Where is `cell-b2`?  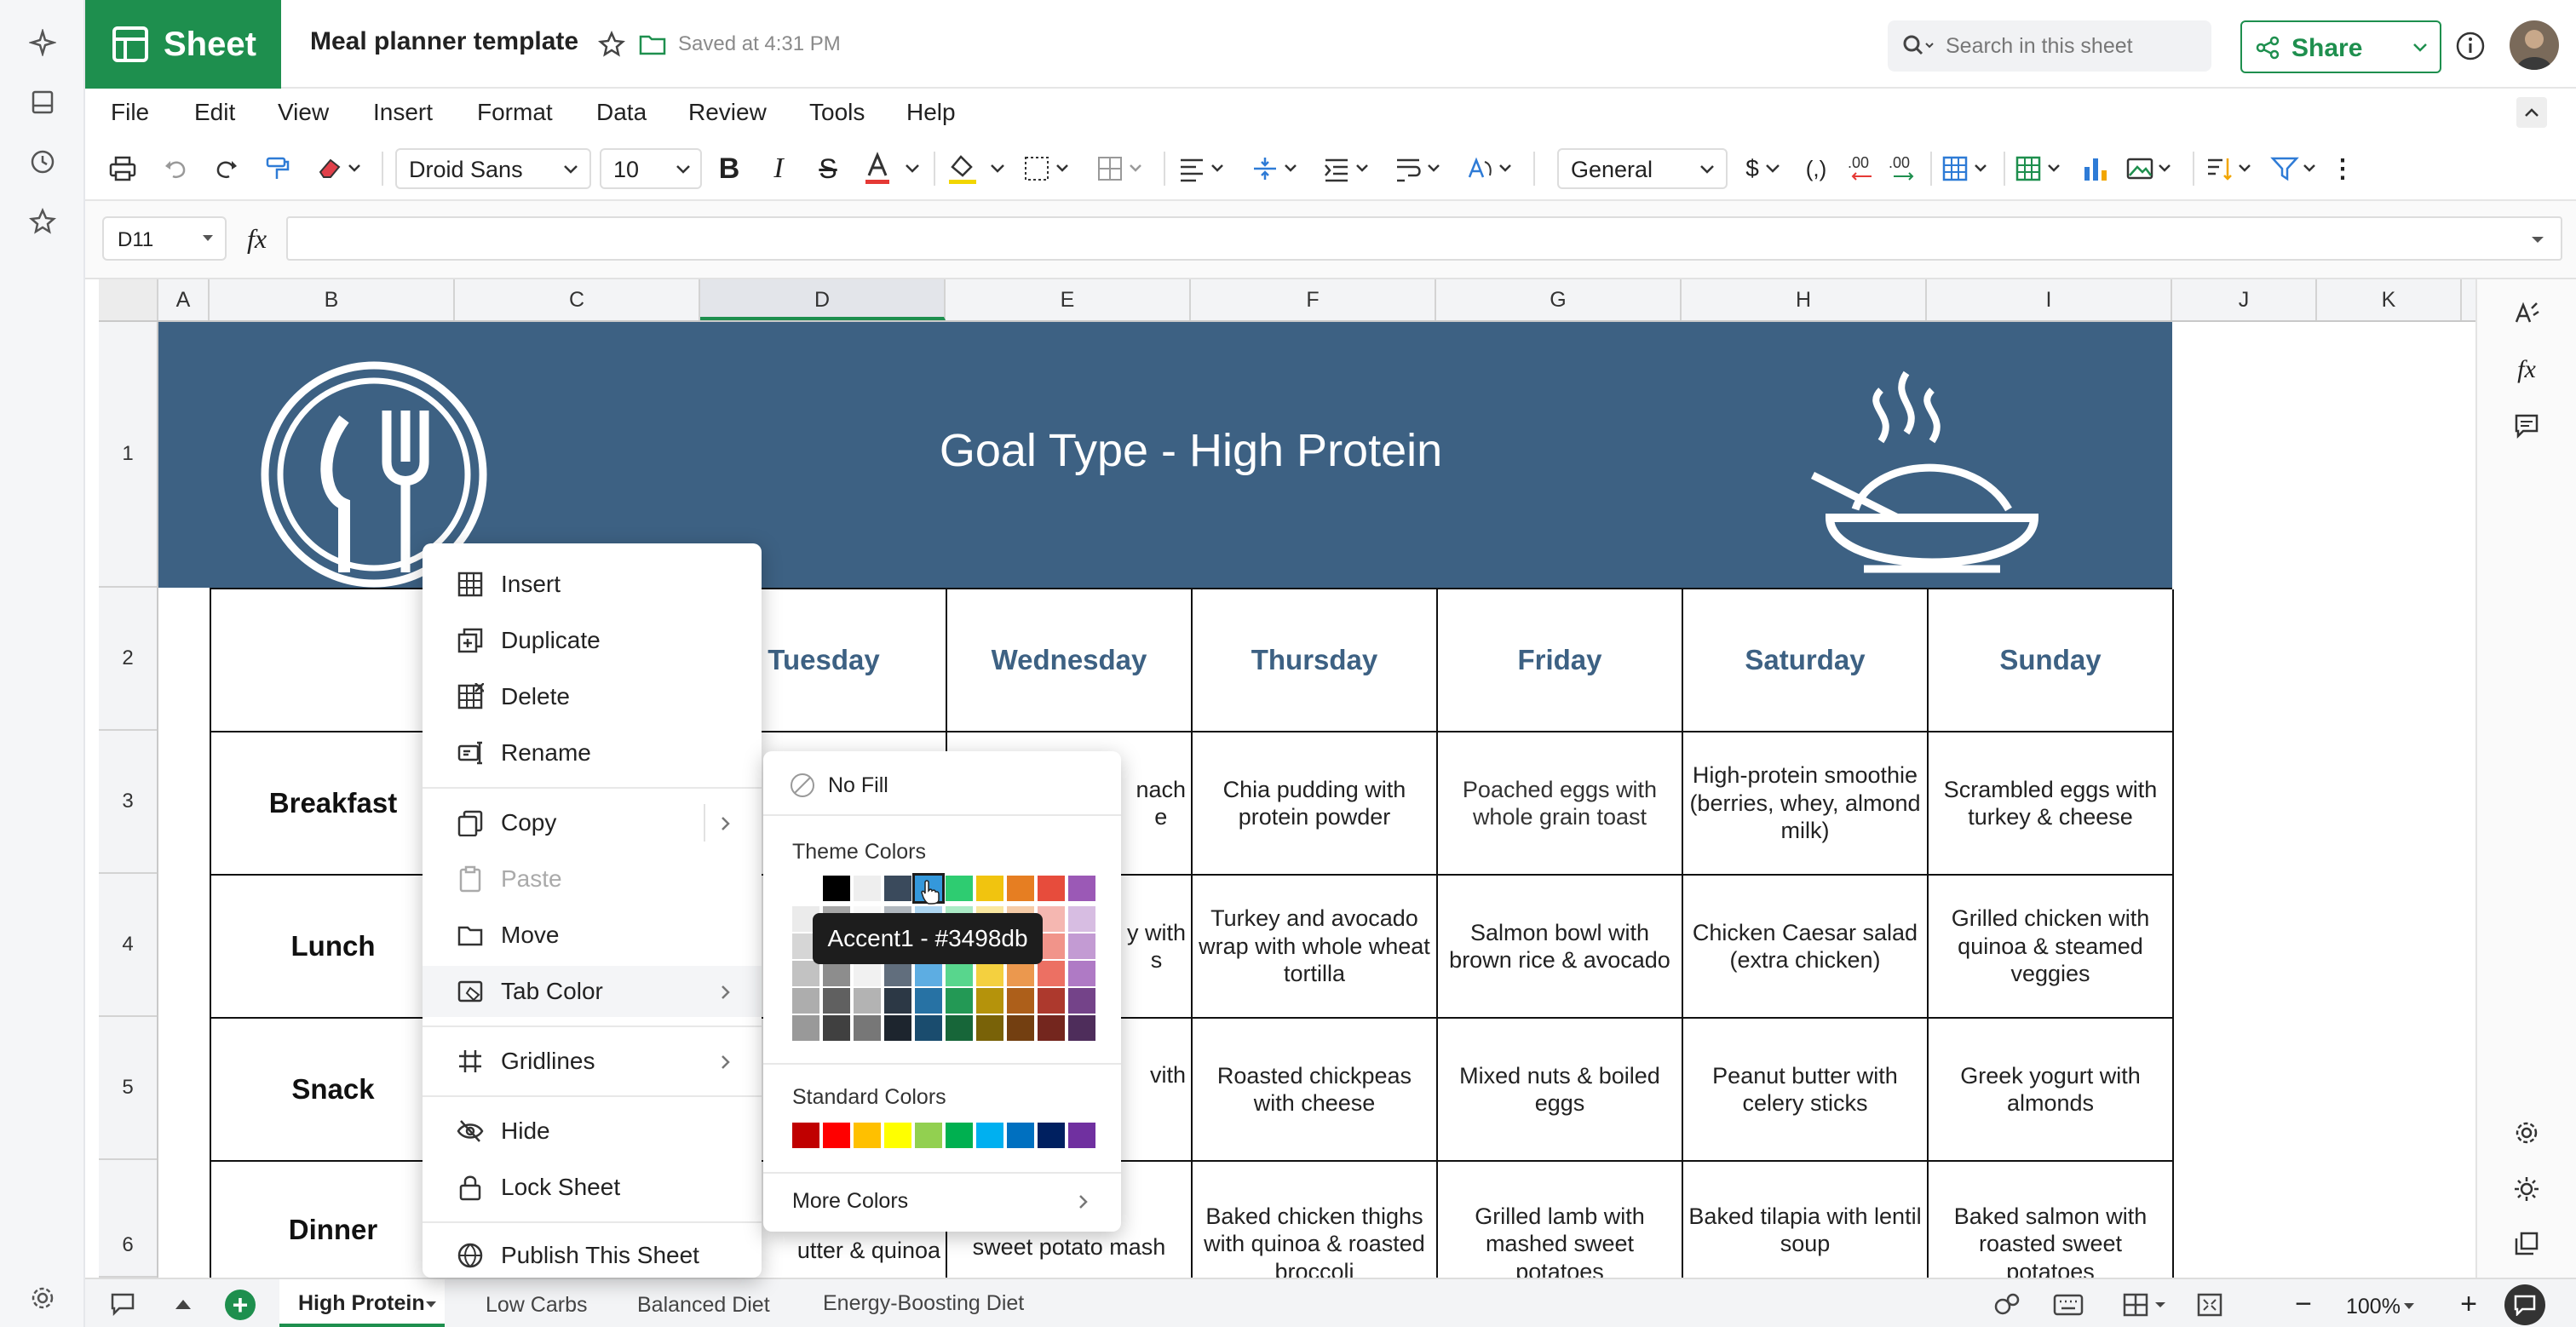
cell-b2 is located at coordinates (334, 660).